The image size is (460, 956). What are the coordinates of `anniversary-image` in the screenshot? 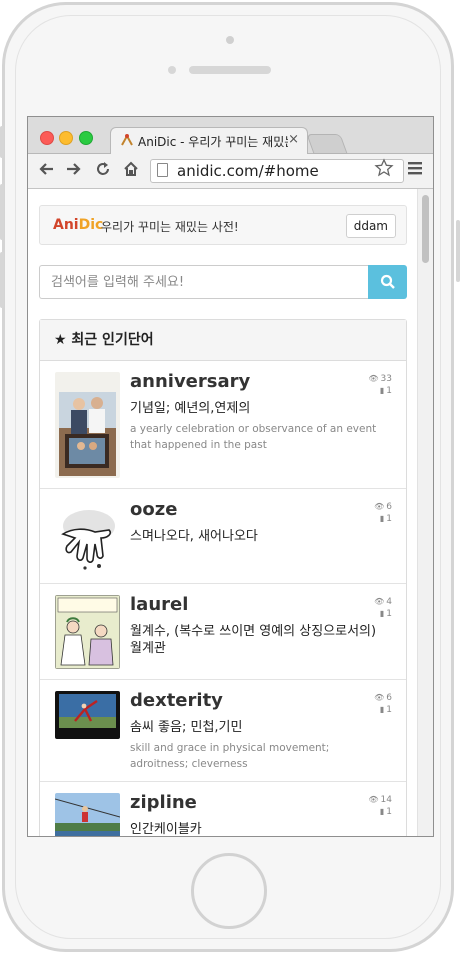 It's located at (87, 425).